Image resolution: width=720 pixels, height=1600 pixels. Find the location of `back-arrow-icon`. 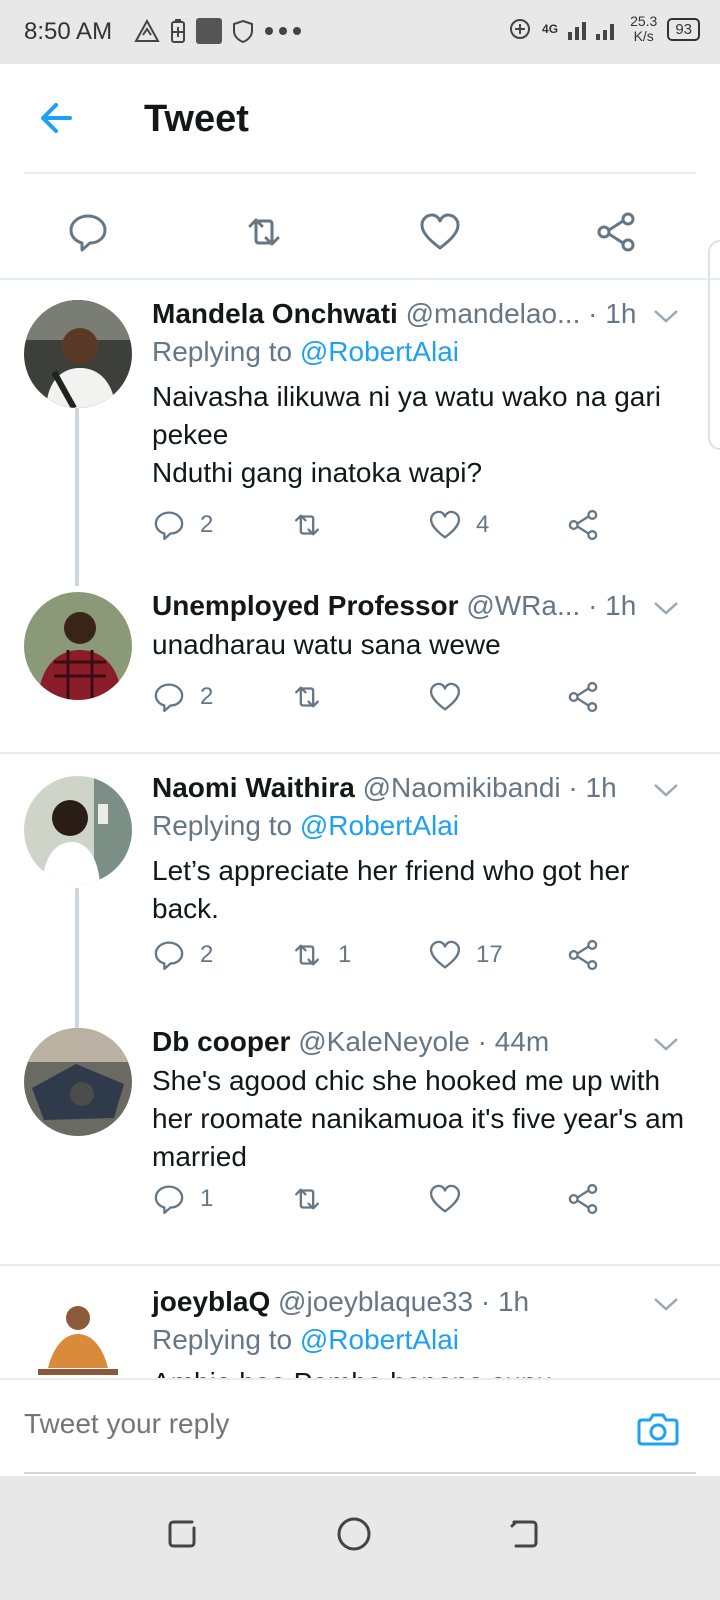

back-arrow-icon is located at coordinates (56, 118).